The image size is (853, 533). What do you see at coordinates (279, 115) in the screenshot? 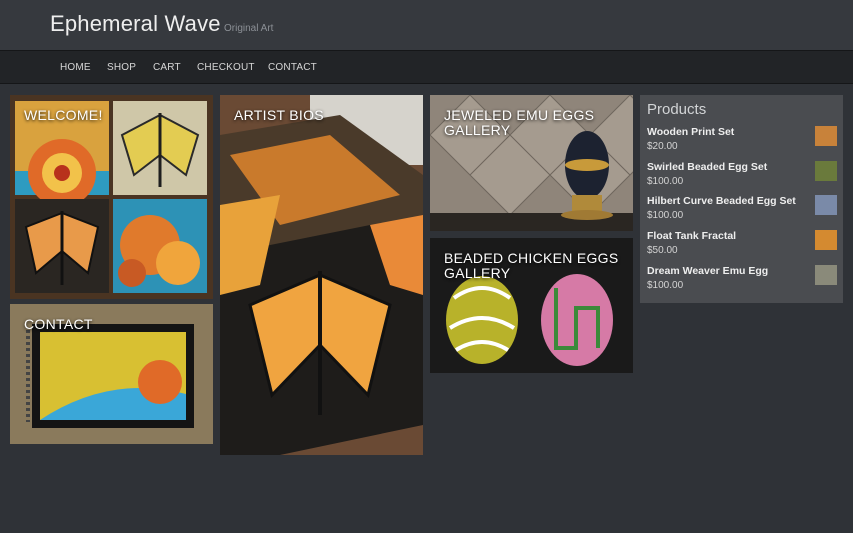
I see `tile-artist-bios-label: ARTIST BIOS` at bounding box center [279, 115].